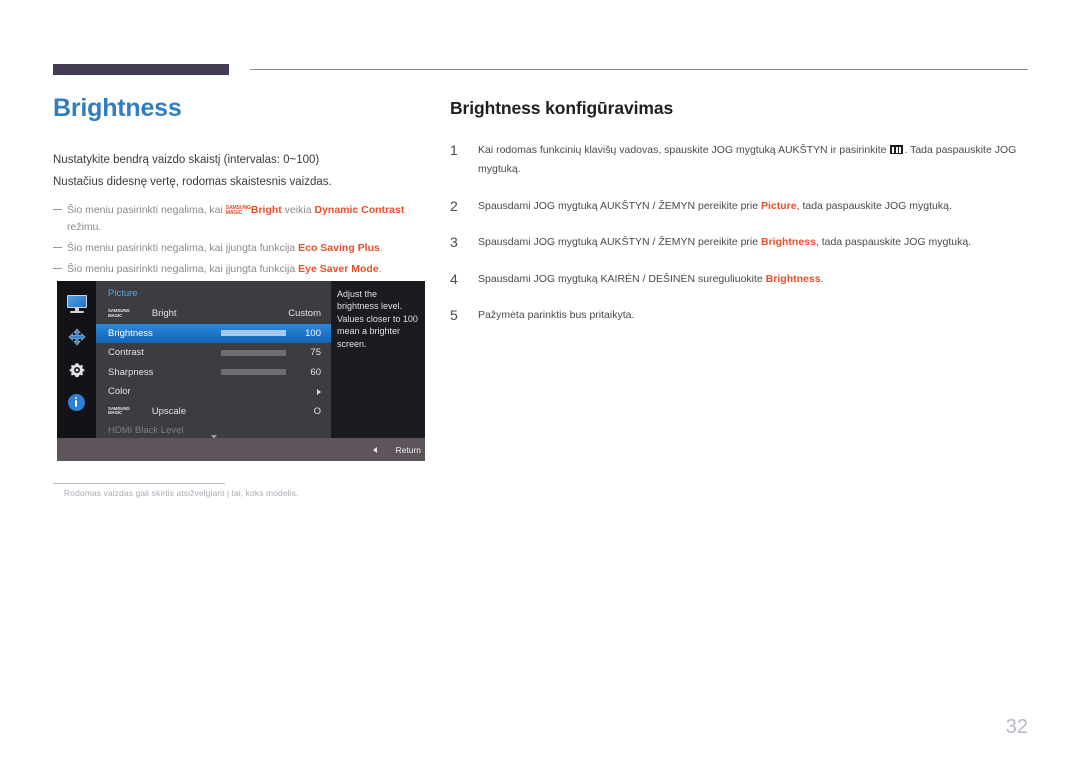 The height and width of the screenshot is (763, 1080). Describe the element at coordinates (119, 392) in the screenshot. I see `osd-row-label: Color` at that location.